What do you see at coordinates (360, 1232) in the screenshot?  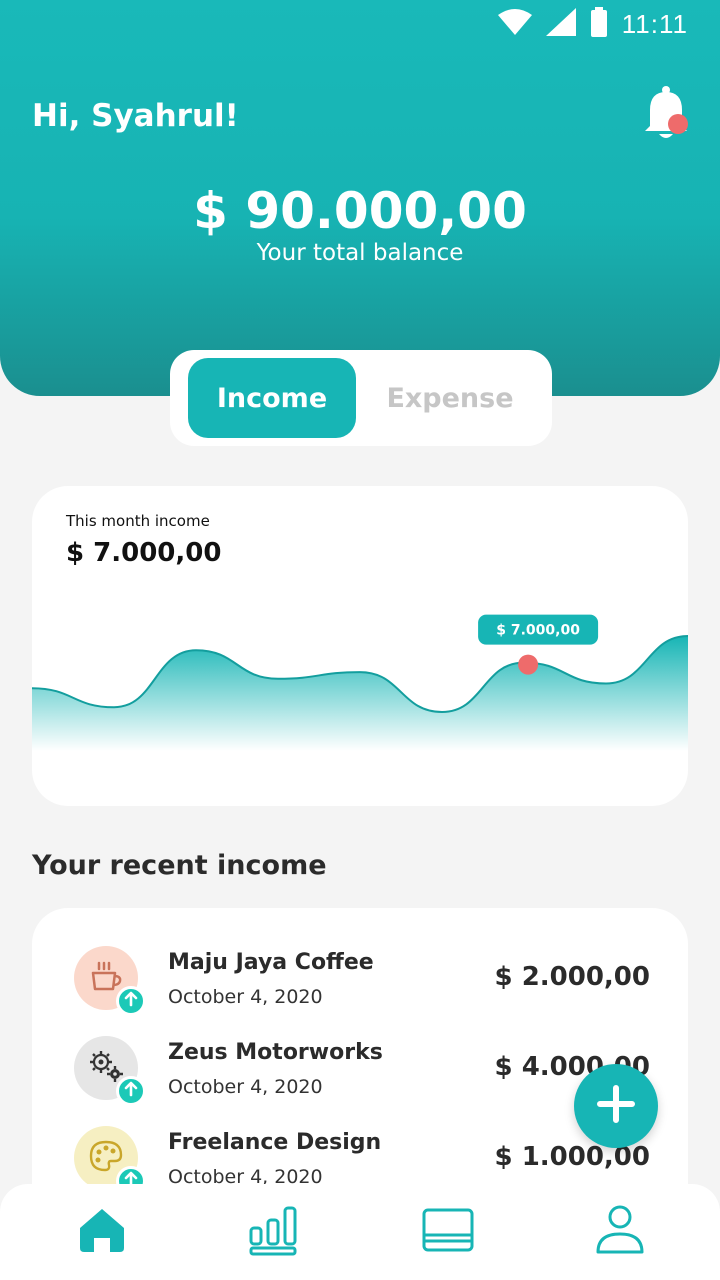 I see `bottom-navigation` at bounding box center [360, 1232].